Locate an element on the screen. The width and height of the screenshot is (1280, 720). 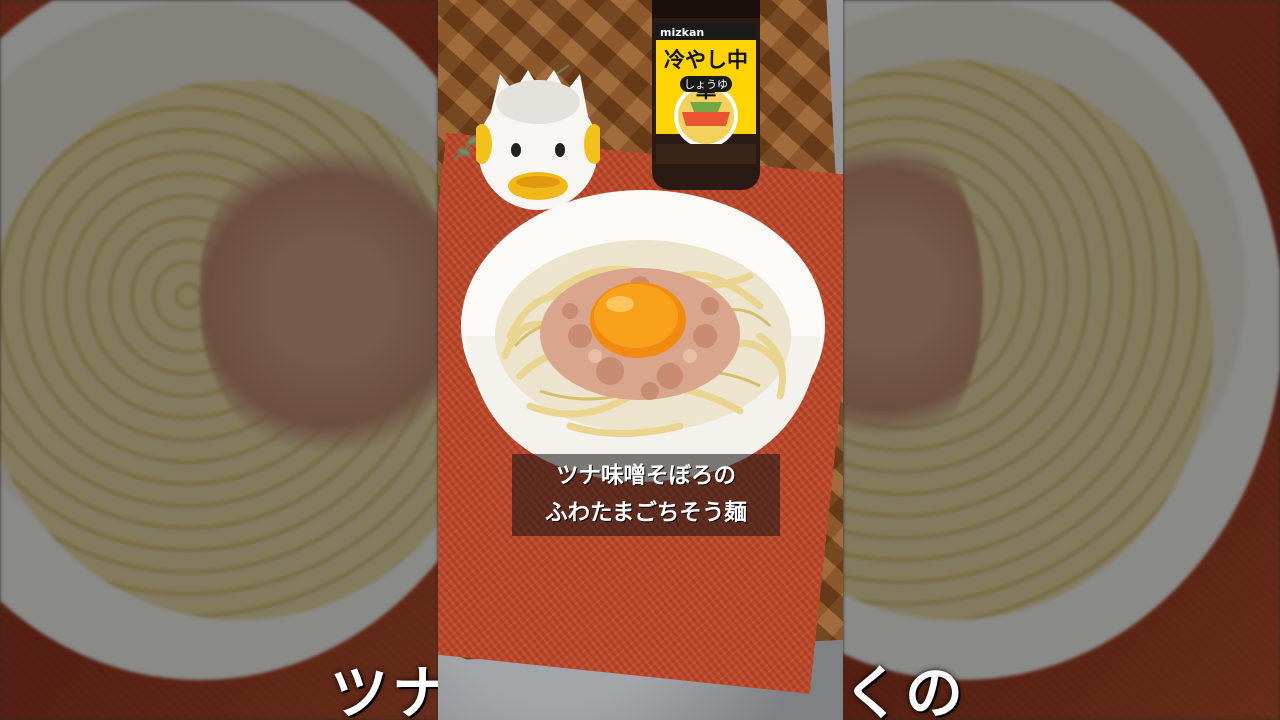
caption-line-1: ツナ味噌そぼろの is located at coordinates (645, 476).